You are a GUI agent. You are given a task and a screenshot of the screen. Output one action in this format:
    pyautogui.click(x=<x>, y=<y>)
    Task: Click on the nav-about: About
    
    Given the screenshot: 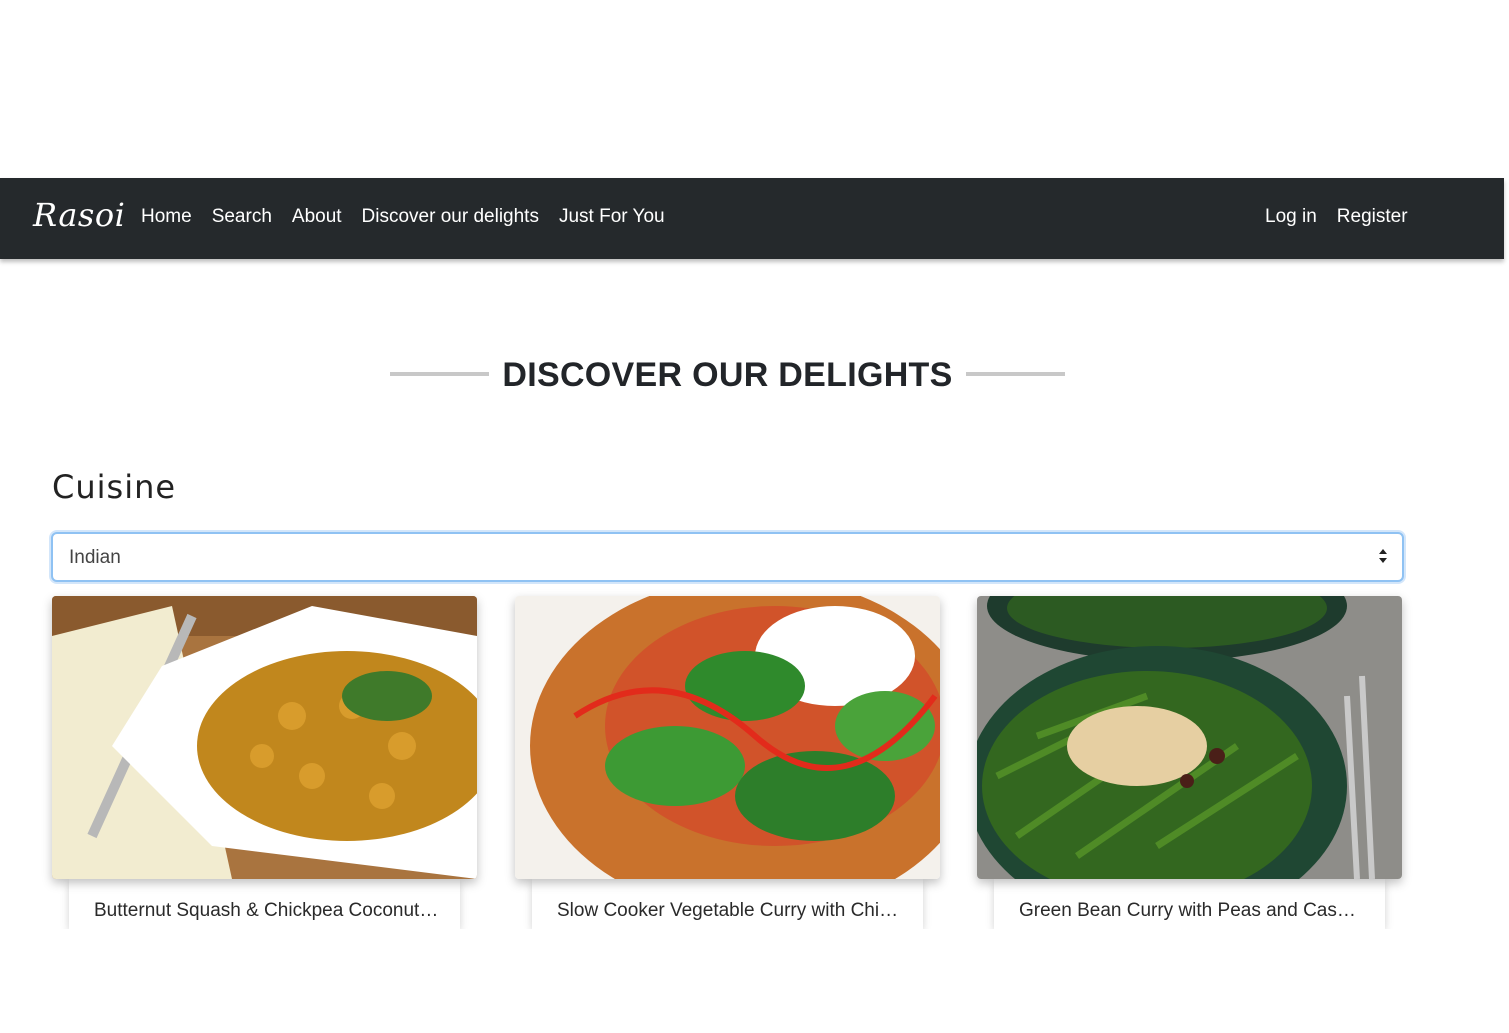 What is the action you would take?
    pyautogui.click(x=317, y=217)
    